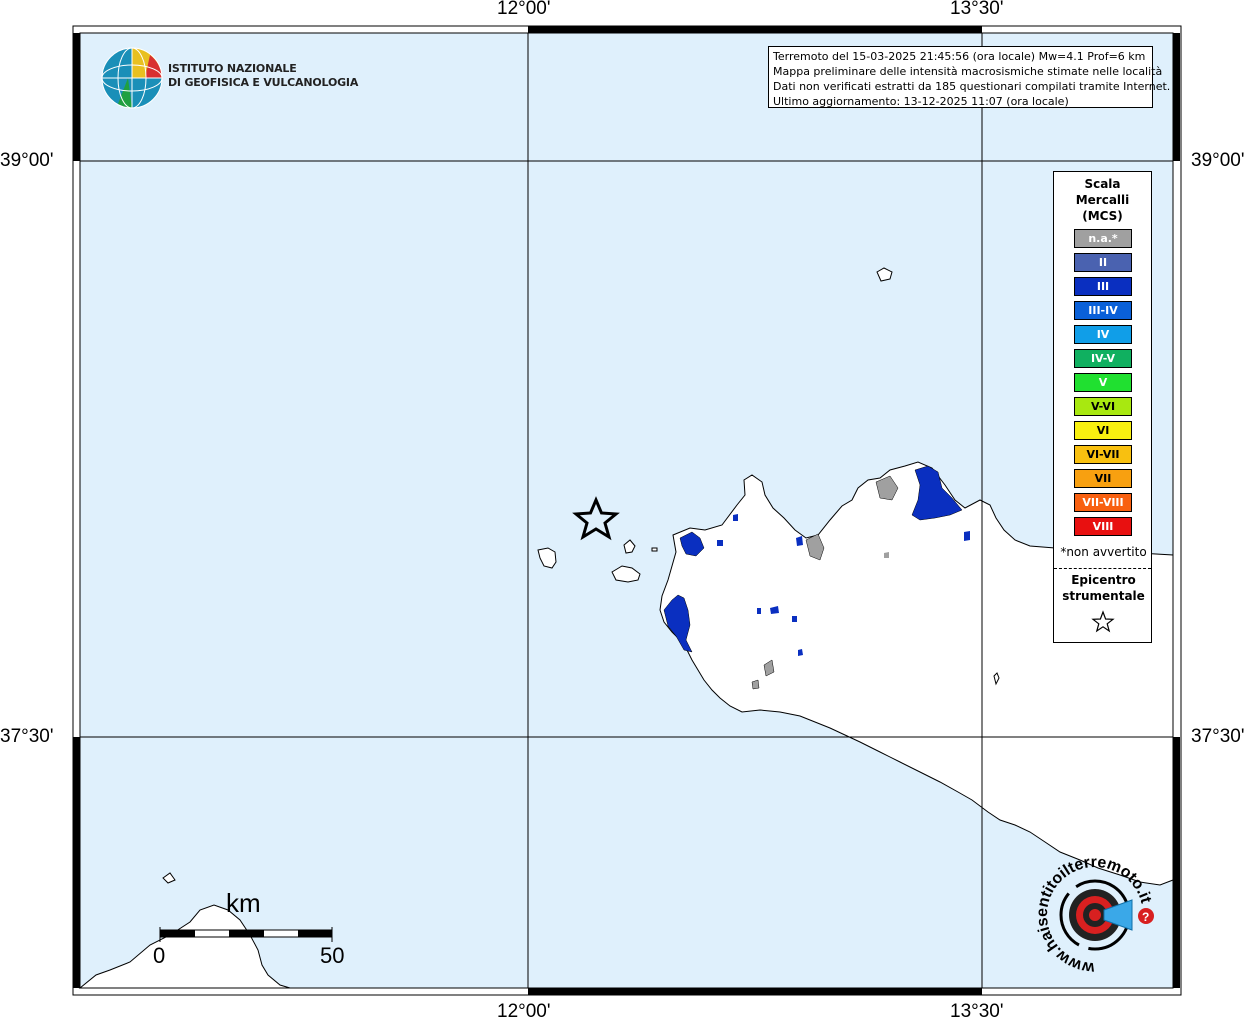 The image size is (1255, 1024). I want to click on legend-epicenter-line2: strumentale, so click(1103, 596).